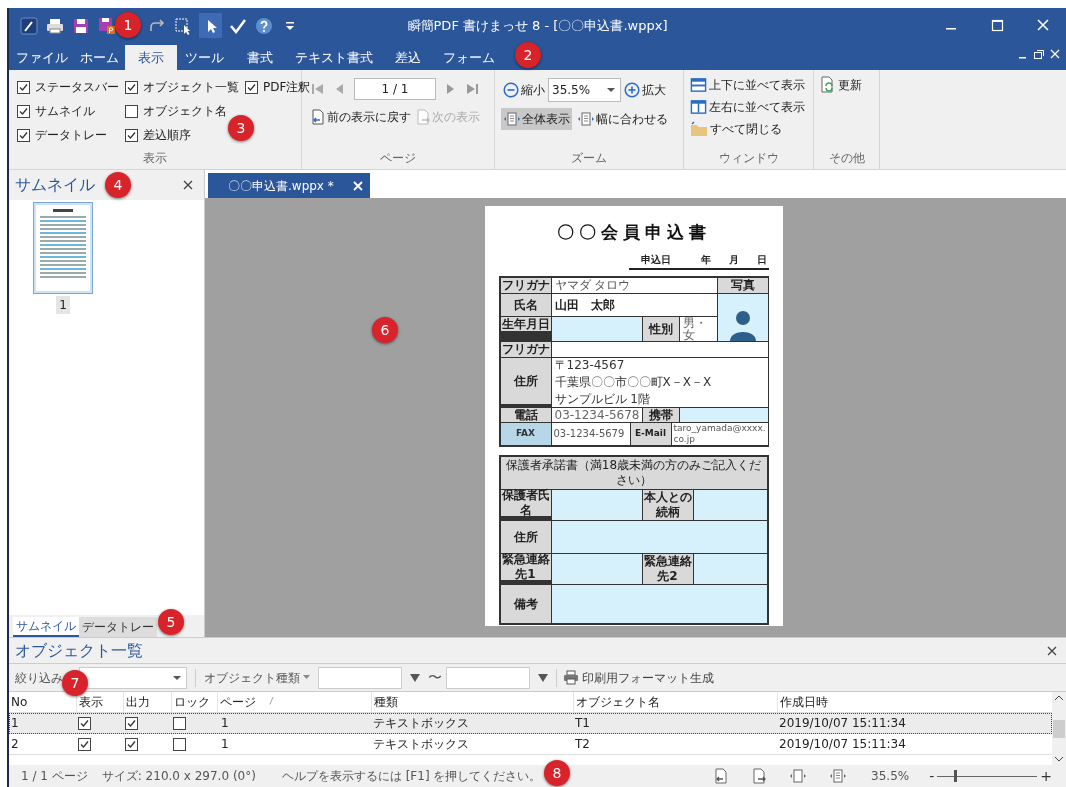  Describe the element at coordinates (602, 399) in the screenshot. I see `address-line: サンプルビル 1階` at that location.